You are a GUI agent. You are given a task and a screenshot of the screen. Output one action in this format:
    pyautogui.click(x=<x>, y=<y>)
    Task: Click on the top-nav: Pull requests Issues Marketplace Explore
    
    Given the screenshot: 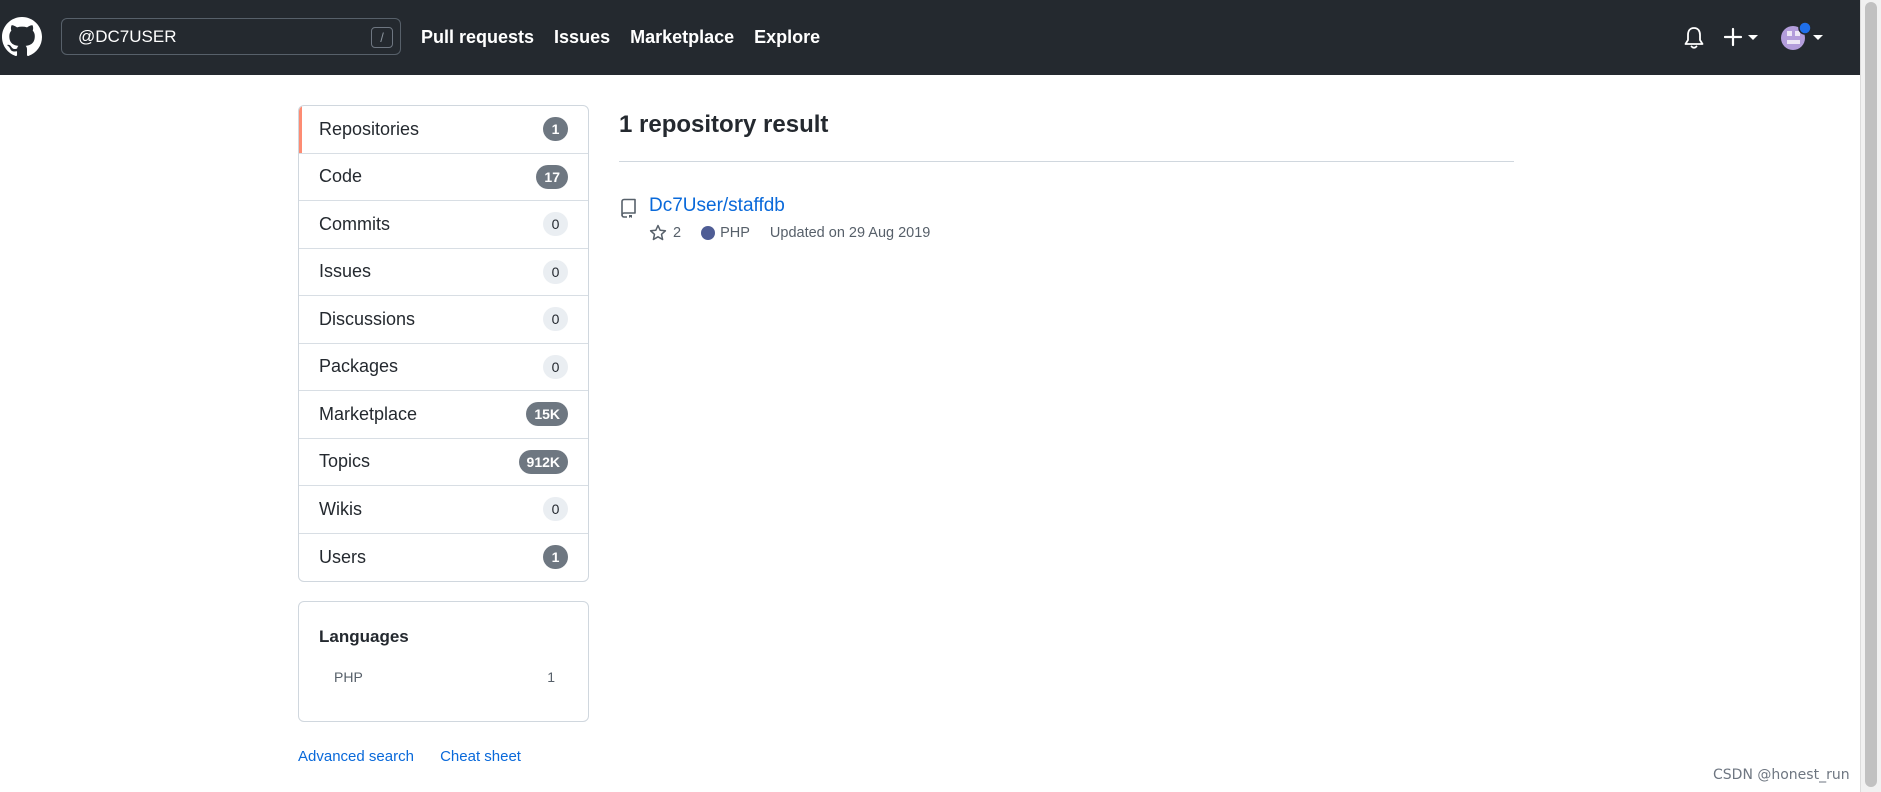 What is the action you would take?
    pyautogui.click(x=630, y=37)
    